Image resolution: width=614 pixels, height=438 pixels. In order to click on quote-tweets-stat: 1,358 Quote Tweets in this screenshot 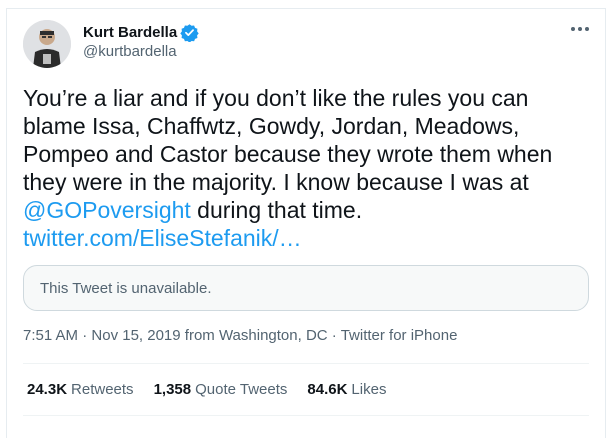, I will do `click(221, 389)`.